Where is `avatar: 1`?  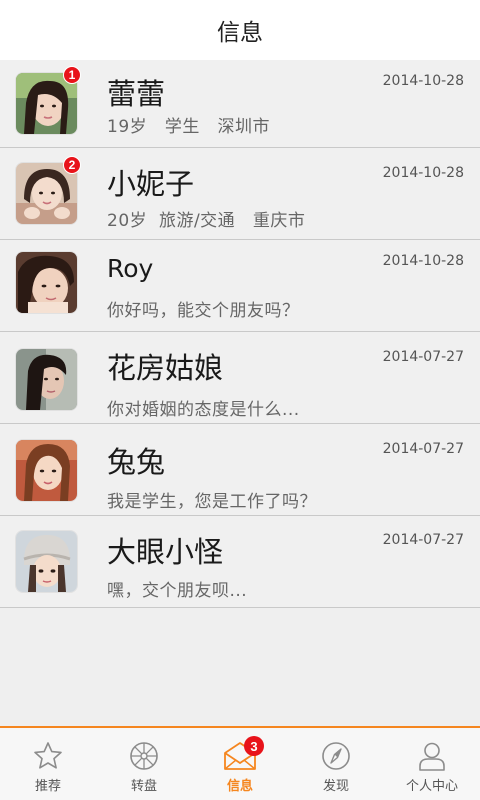
avatar: 1 is located at coordinates (48, 100).